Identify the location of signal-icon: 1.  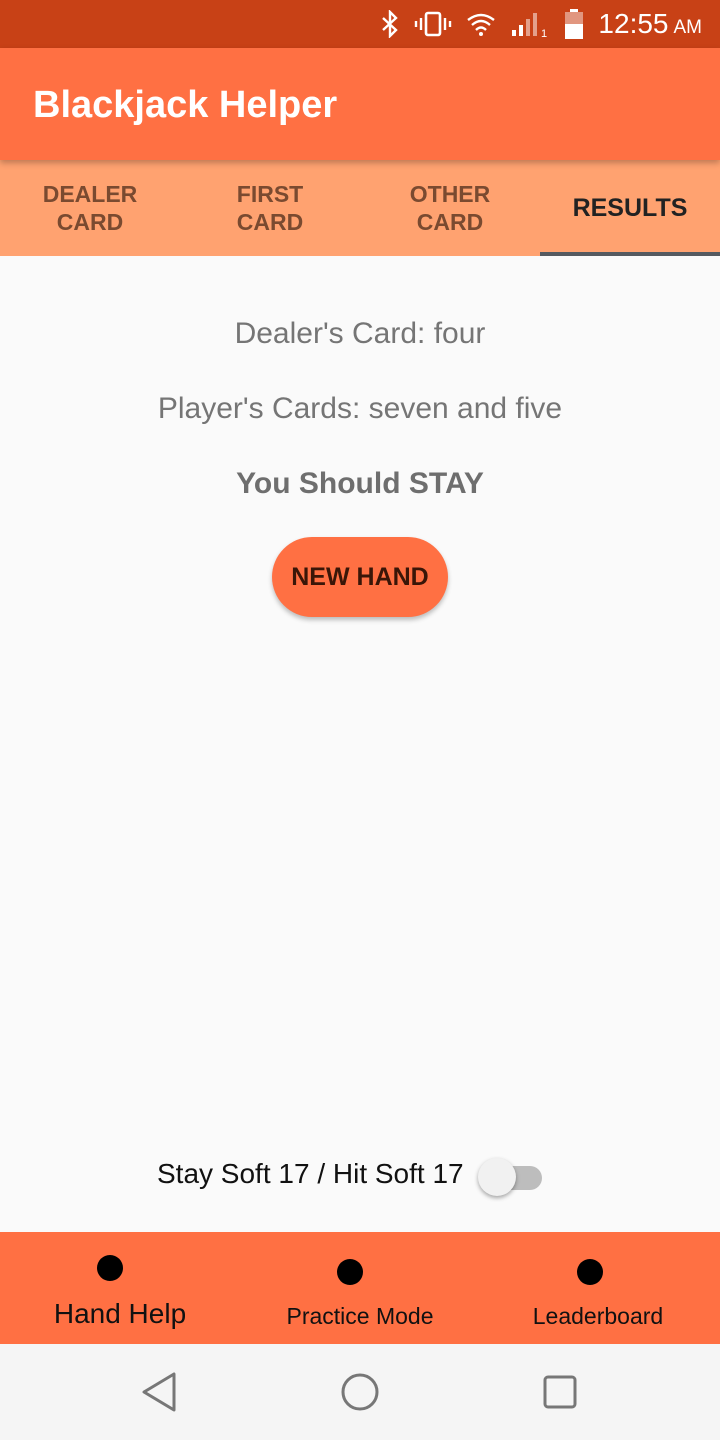
(530, 25).